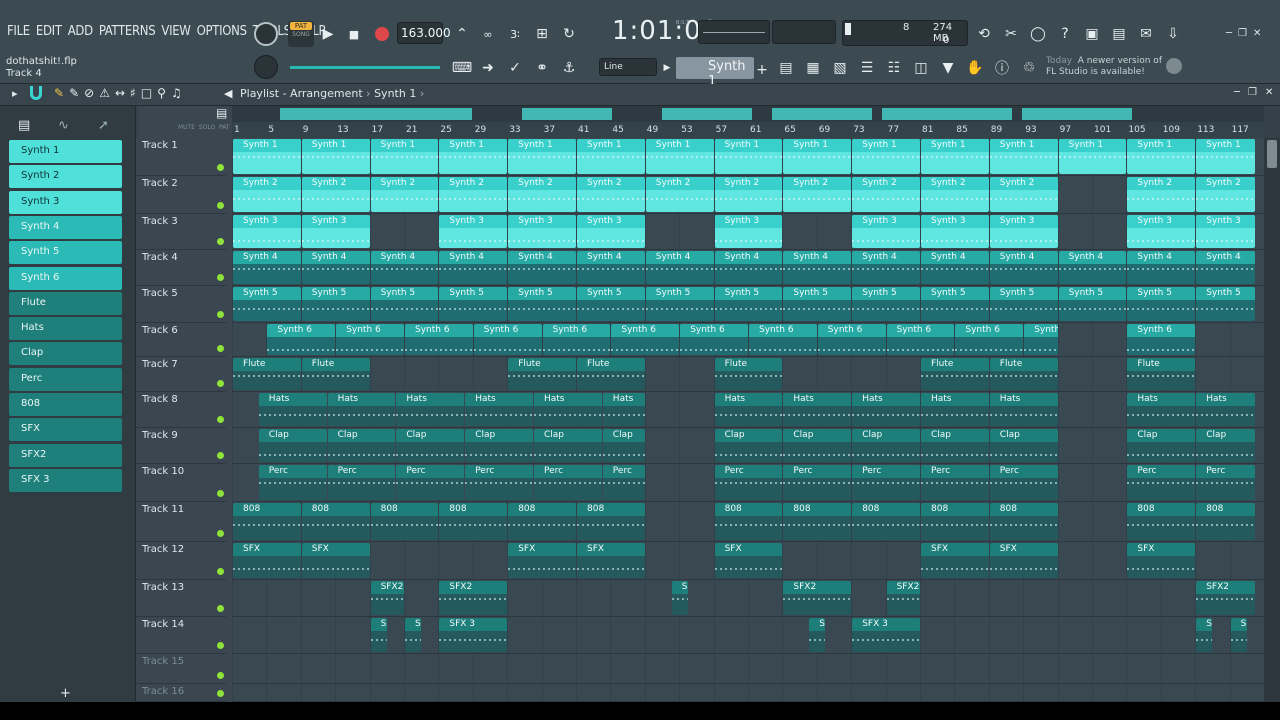 Image resolution: width=1280 pixels, height=720 pixels. Describe the element at coordinates (1174, 66) in the screenshot. I see `news-globe-icon` at that location.